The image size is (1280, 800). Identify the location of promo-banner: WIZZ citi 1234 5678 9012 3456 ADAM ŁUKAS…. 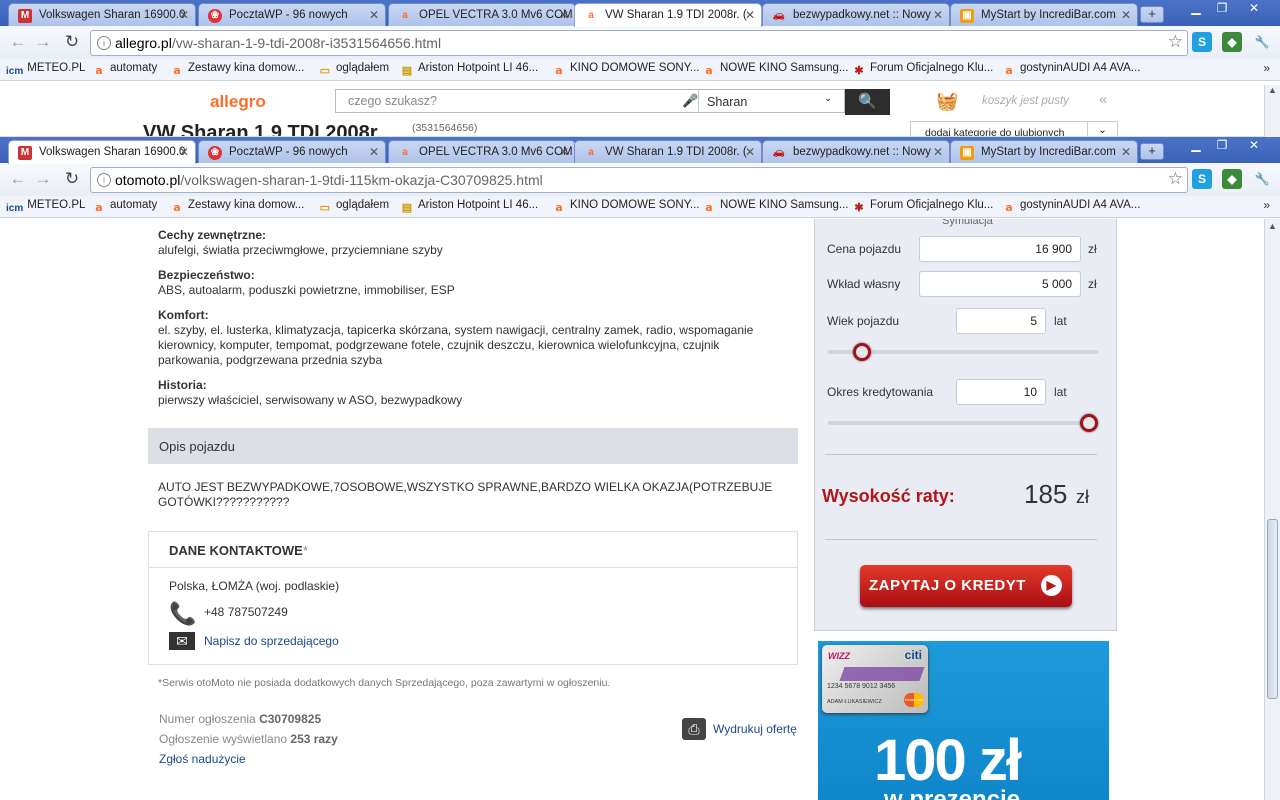
(963, 720).